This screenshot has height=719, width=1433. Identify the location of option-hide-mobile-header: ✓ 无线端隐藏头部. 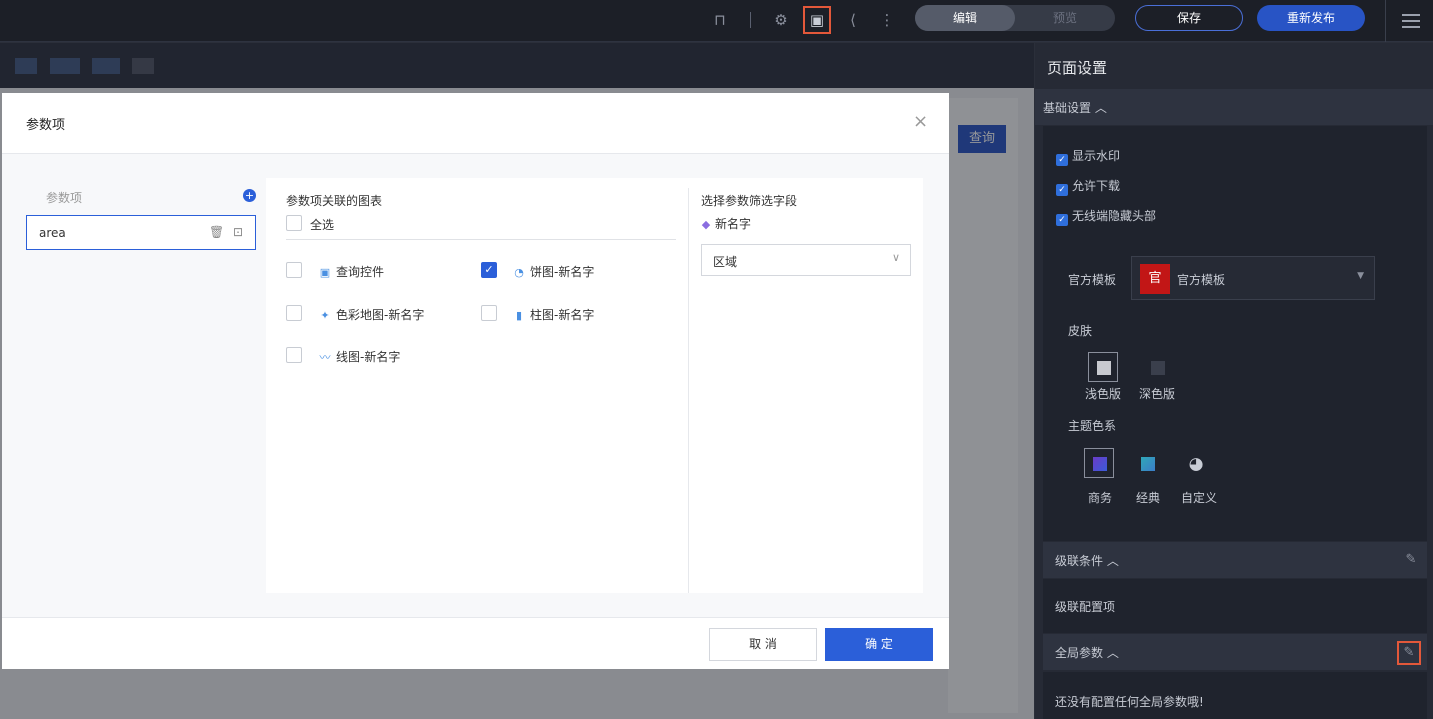
(1106, 216).